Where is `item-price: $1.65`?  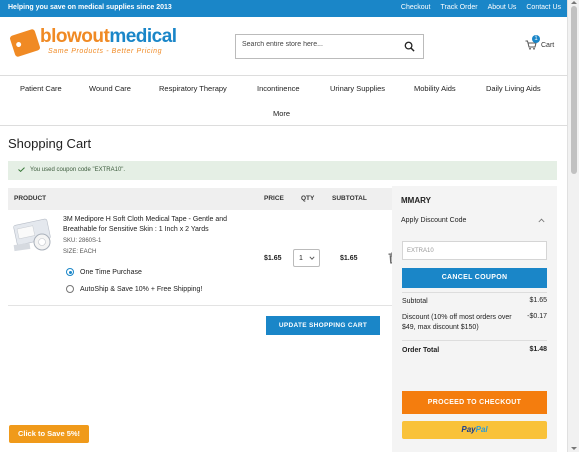 item-price: $1.65 is located at coordinates (273, 258).